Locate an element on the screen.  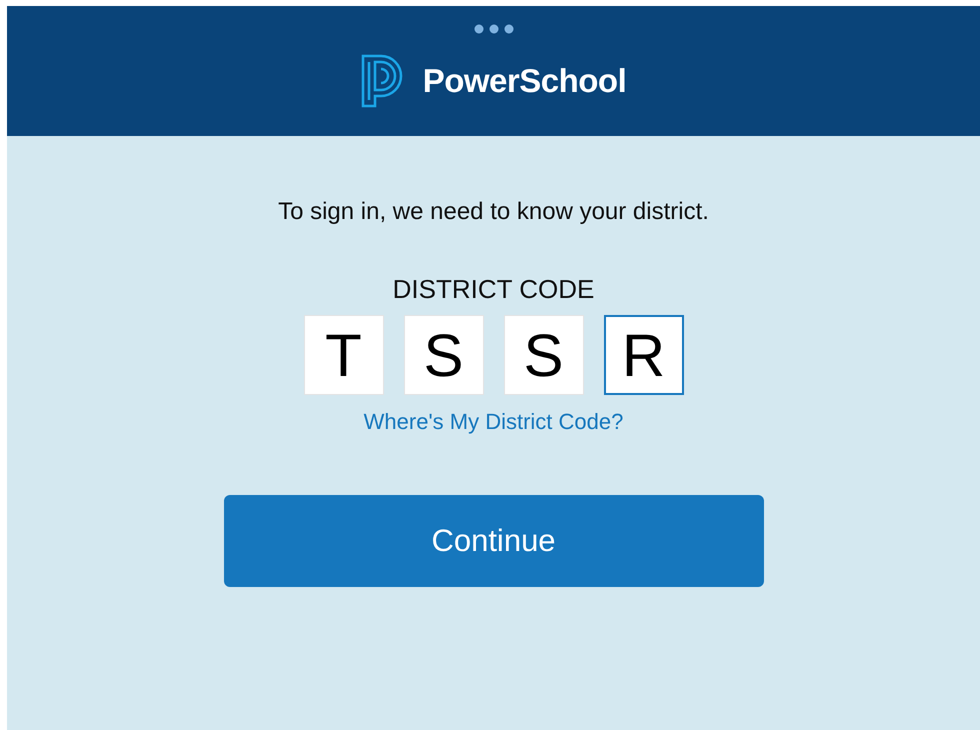
code-field: R is located at coordinates (644, 355).